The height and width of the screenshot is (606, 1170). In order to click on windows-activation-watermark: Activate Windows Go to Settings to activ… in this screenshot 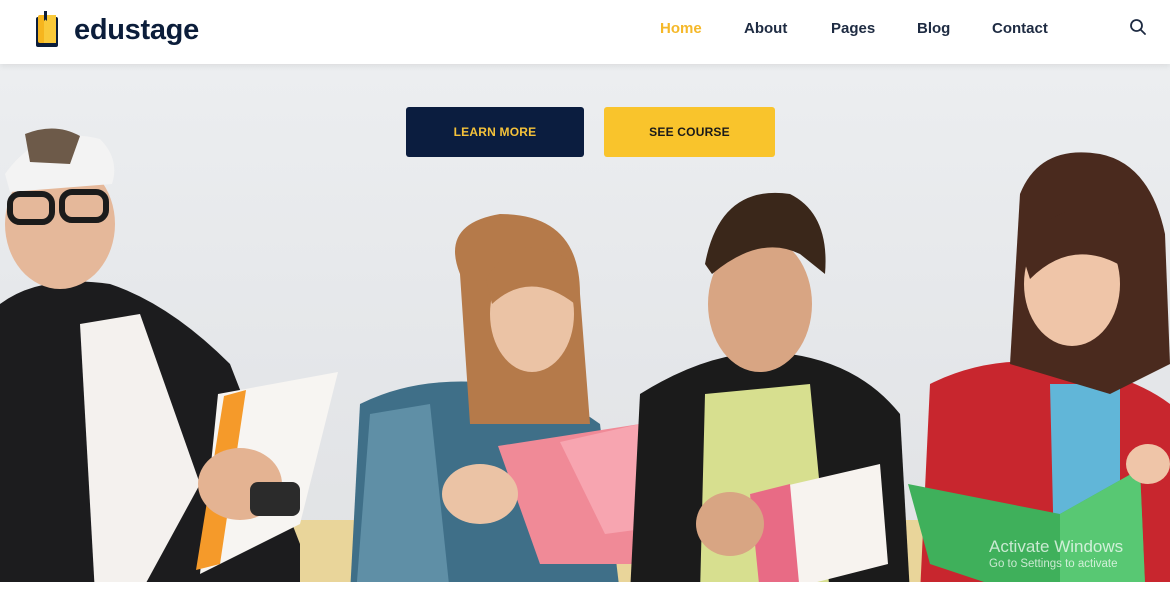, I will do `click(1056, 554)`.